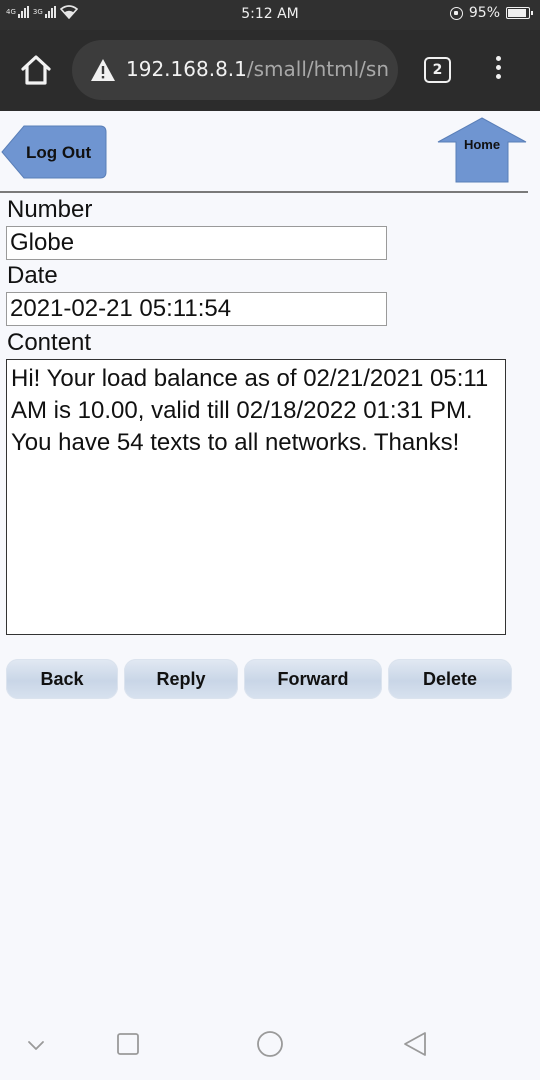  Describe the element at coordinates (32, 275) in the screenshot. I see `date-label: Date` at that location.